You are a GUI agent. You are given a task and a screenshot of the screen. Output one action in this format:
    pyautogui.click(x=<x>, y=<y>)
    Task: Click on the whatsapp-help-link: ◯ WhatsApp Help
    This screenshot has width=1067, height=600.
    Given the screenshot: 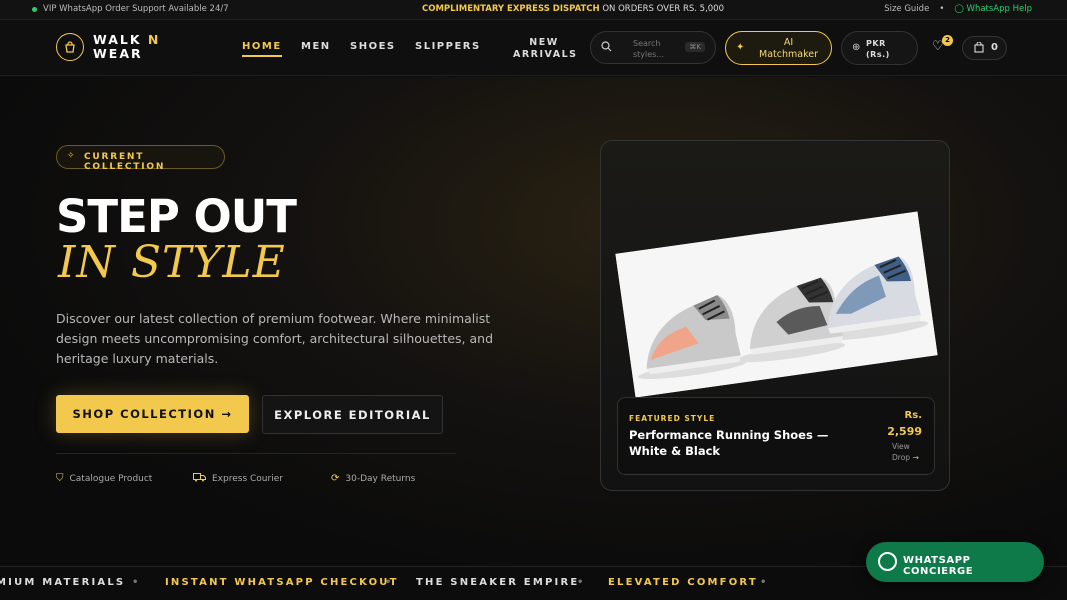 What is the action you would take?
    pyautogui.click(x=993, y=9)
    